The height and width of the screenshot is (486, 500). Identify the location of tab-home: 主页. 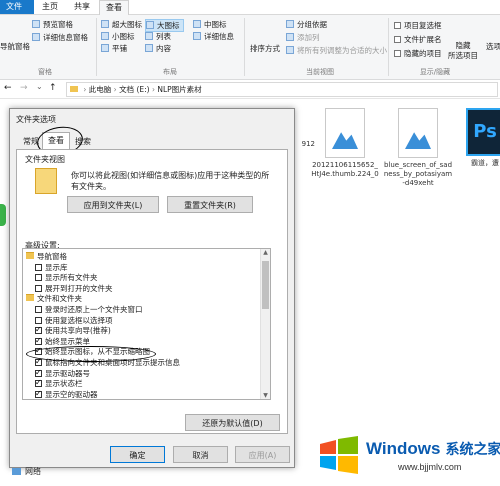
(50, 7).